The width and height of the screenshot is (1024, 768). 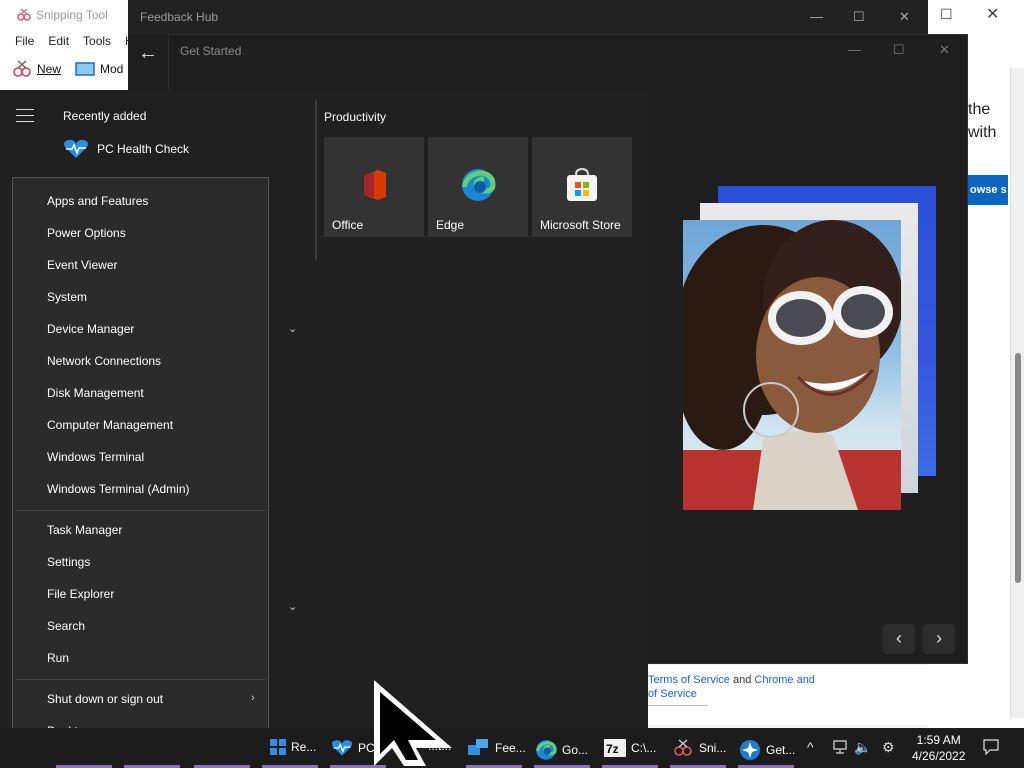 What do you see at coordinates (991, 747) in the screenshot?
I see `notification-icon` at bounding box center [991, 747].